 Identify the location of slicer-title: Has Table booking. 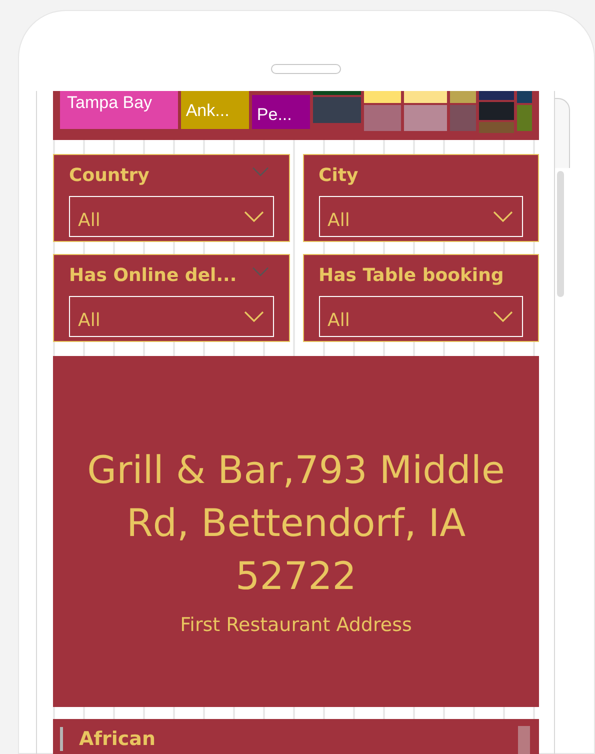
(411, 276).